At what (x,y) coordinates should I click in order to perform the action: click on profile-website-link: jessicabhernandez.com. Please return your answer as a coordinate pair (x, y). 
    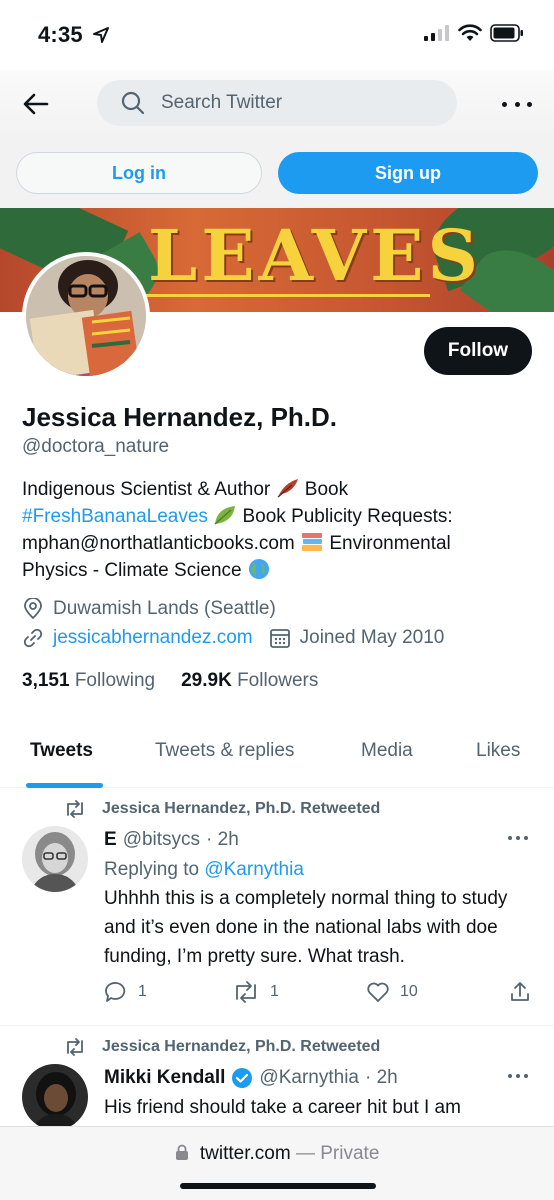
    Looking at the image, I should click on (153, 638).